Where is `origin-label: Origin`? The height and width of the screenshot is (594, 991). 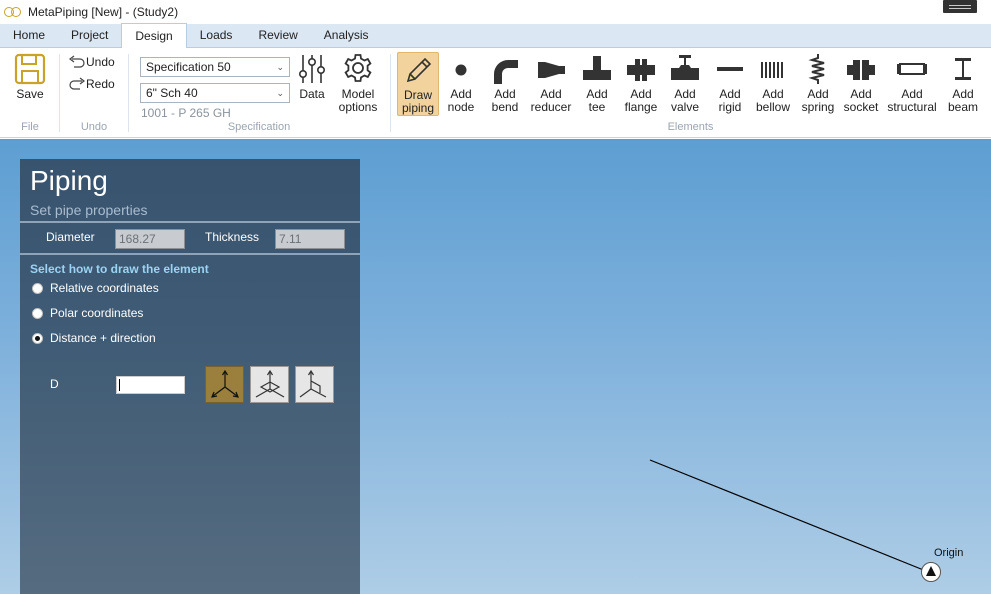 origin-label: Origin is located at coordinates (949, 553).